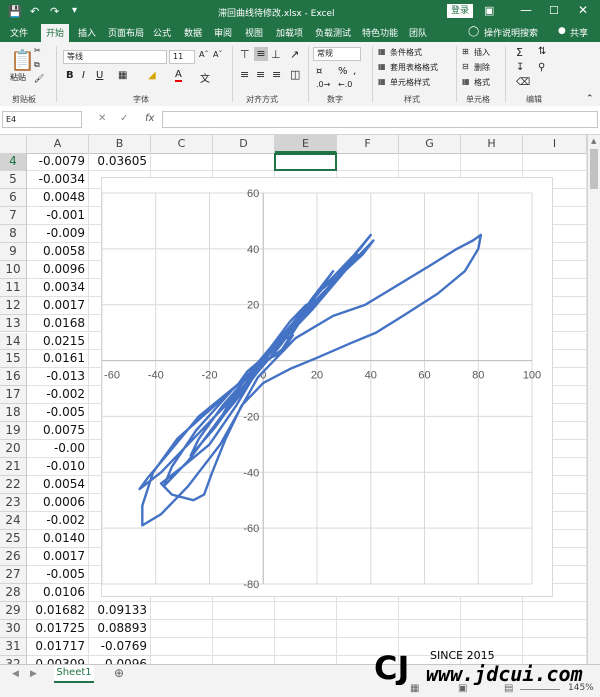 The height and width of the screenshot is (697, 600). Describe the element at coordinates (579, 32) in the screenshot. I see `share-button: 共享` at that location.